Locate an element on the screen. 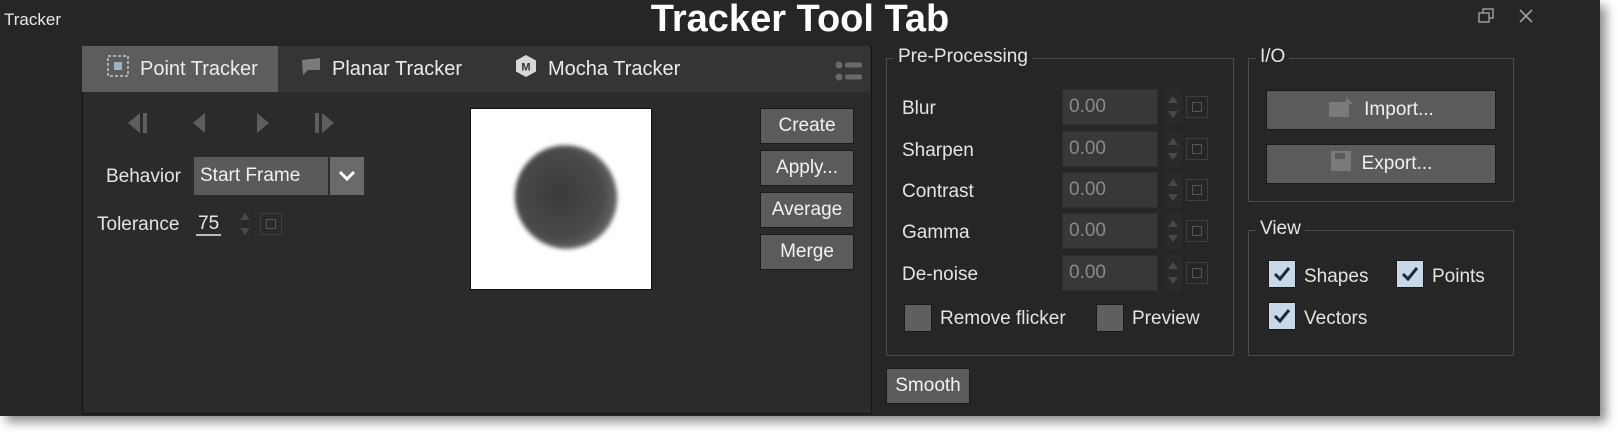 This screenshot has height=437, width=1618. points-checkbox is located at coordinates (1410, 274).